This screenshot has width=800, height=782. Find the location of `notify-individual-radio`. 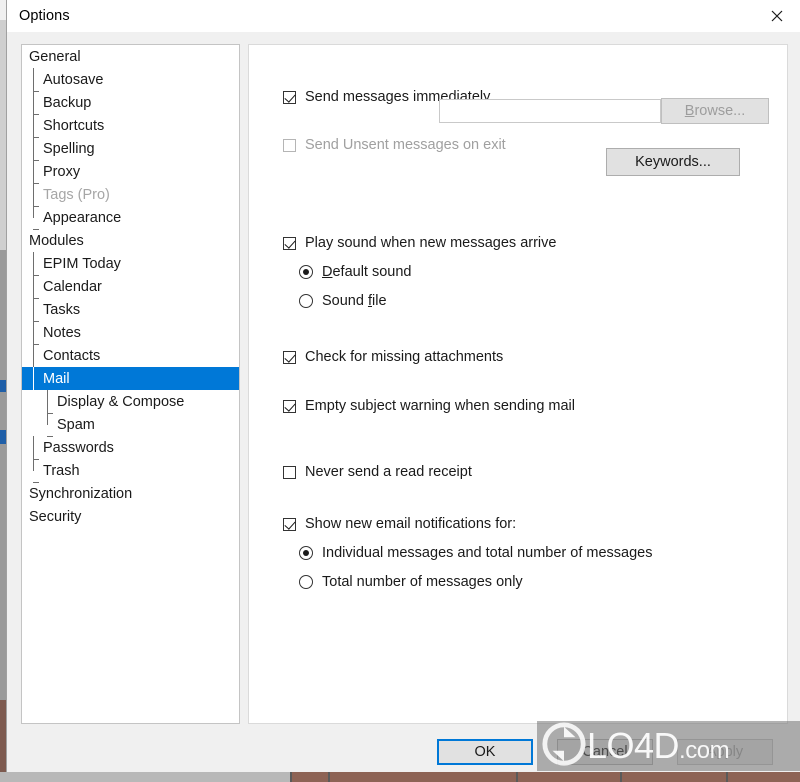

notify-individual-radio is located at coordinates (306, 553).